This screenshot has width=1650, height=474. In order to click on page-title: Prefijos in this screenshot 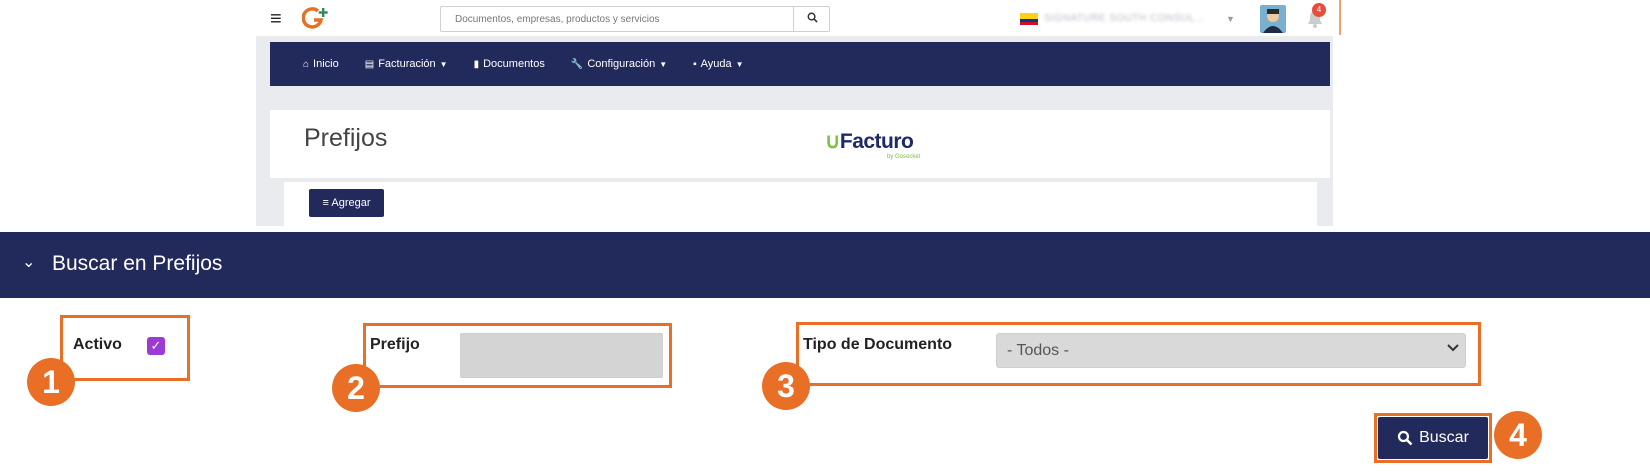, I will do `click(346, 138)`.